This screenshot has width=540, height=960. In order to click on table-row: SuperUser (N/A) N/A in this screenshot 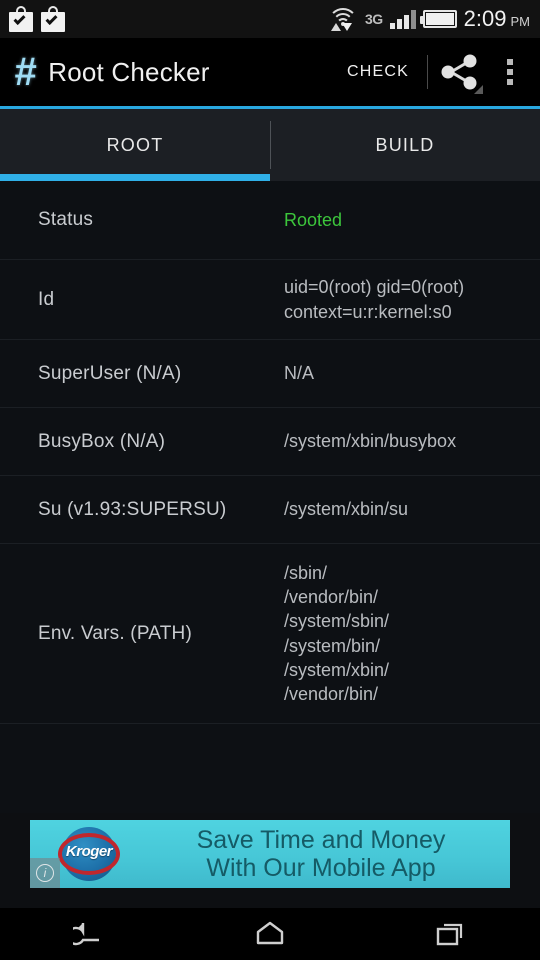, I will do `click(270, 374)`.